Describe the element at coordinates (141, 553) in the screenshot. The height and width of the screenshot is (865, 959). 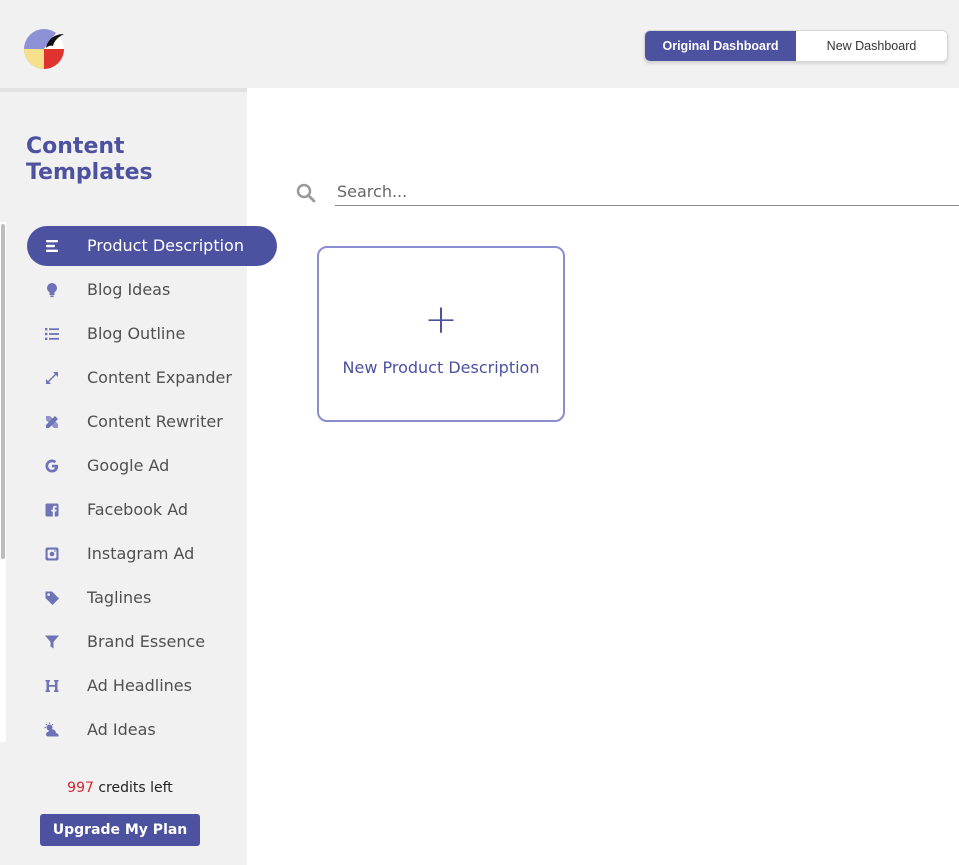
I see `sidebar-item-label: Instagram Ad` at that location.